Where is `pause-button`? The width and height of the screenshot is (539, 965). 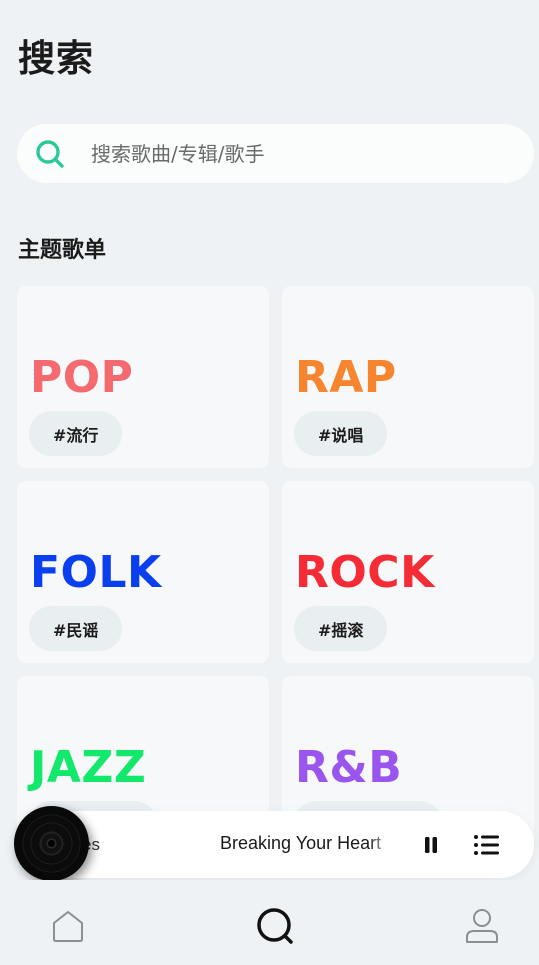 pause-button is located at coordinates (431, 845).